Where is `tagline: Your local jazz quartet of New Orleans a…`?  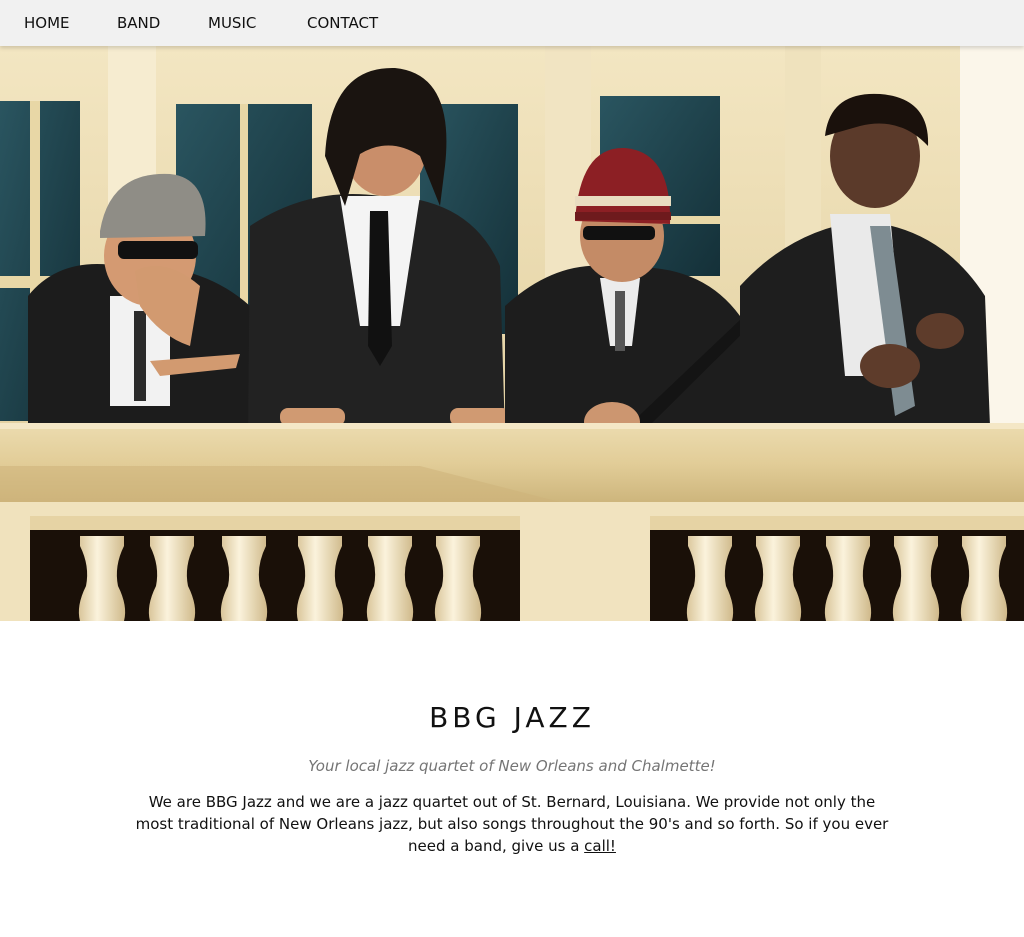 tagline: Your local jazz quartet of New Orleans a… is located at coordinates (512, 766).